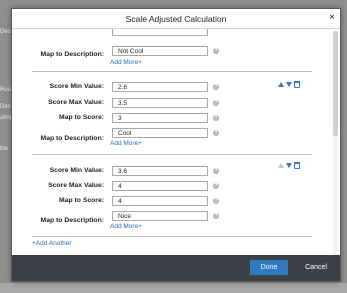  What do you see at coordinates (4, 149) in the screenshot?
I see `background-text-fragment: ble` at bounding box center [4, 149].